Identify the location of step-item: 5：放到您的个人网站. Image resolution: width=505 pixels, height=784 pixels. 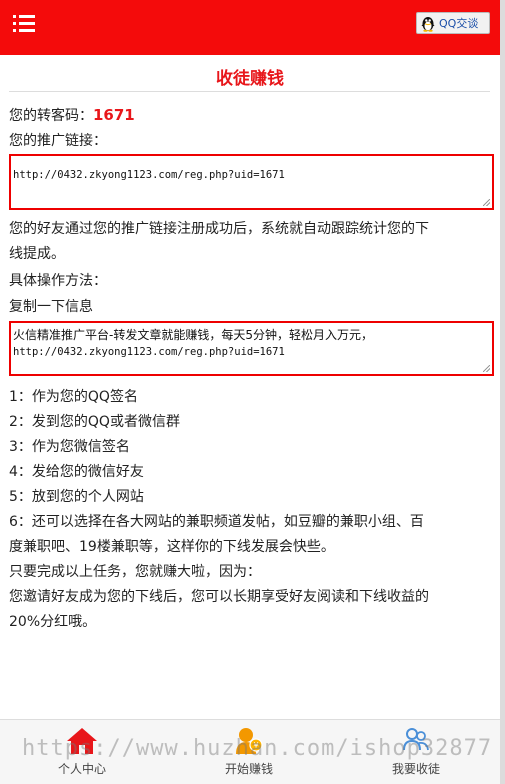
(76, 497).